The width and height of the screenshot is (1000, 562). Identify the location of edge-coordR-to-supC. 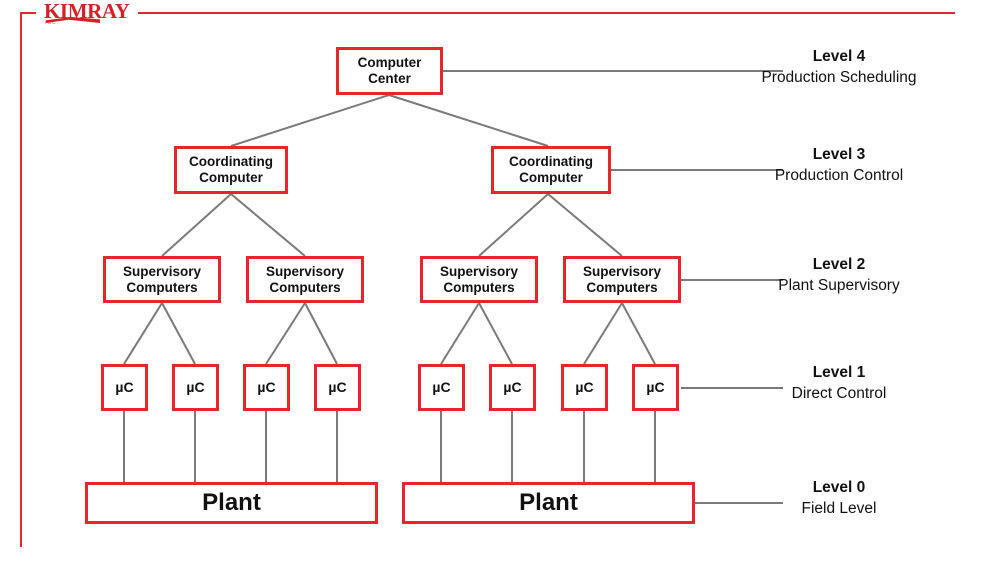
(513, 225).